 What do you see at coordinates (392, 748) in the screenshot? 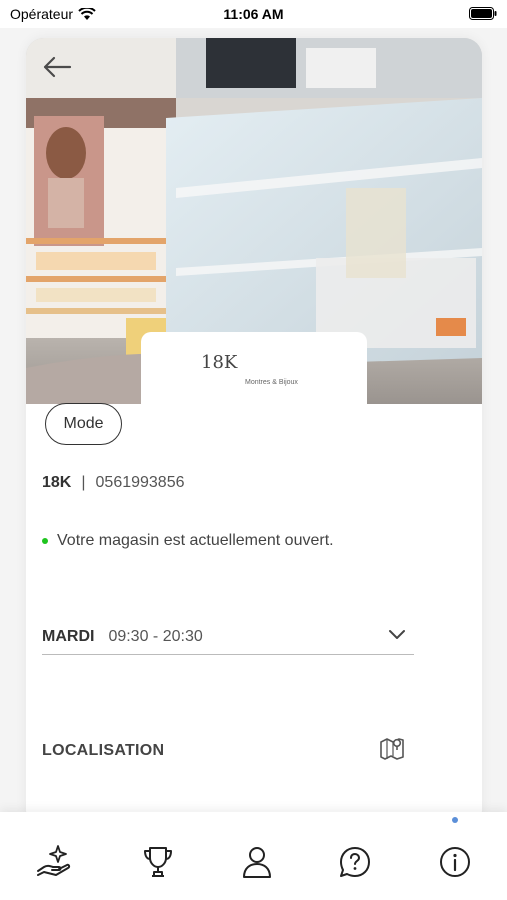
I see `map-icon` at bounding box center [392, 748].